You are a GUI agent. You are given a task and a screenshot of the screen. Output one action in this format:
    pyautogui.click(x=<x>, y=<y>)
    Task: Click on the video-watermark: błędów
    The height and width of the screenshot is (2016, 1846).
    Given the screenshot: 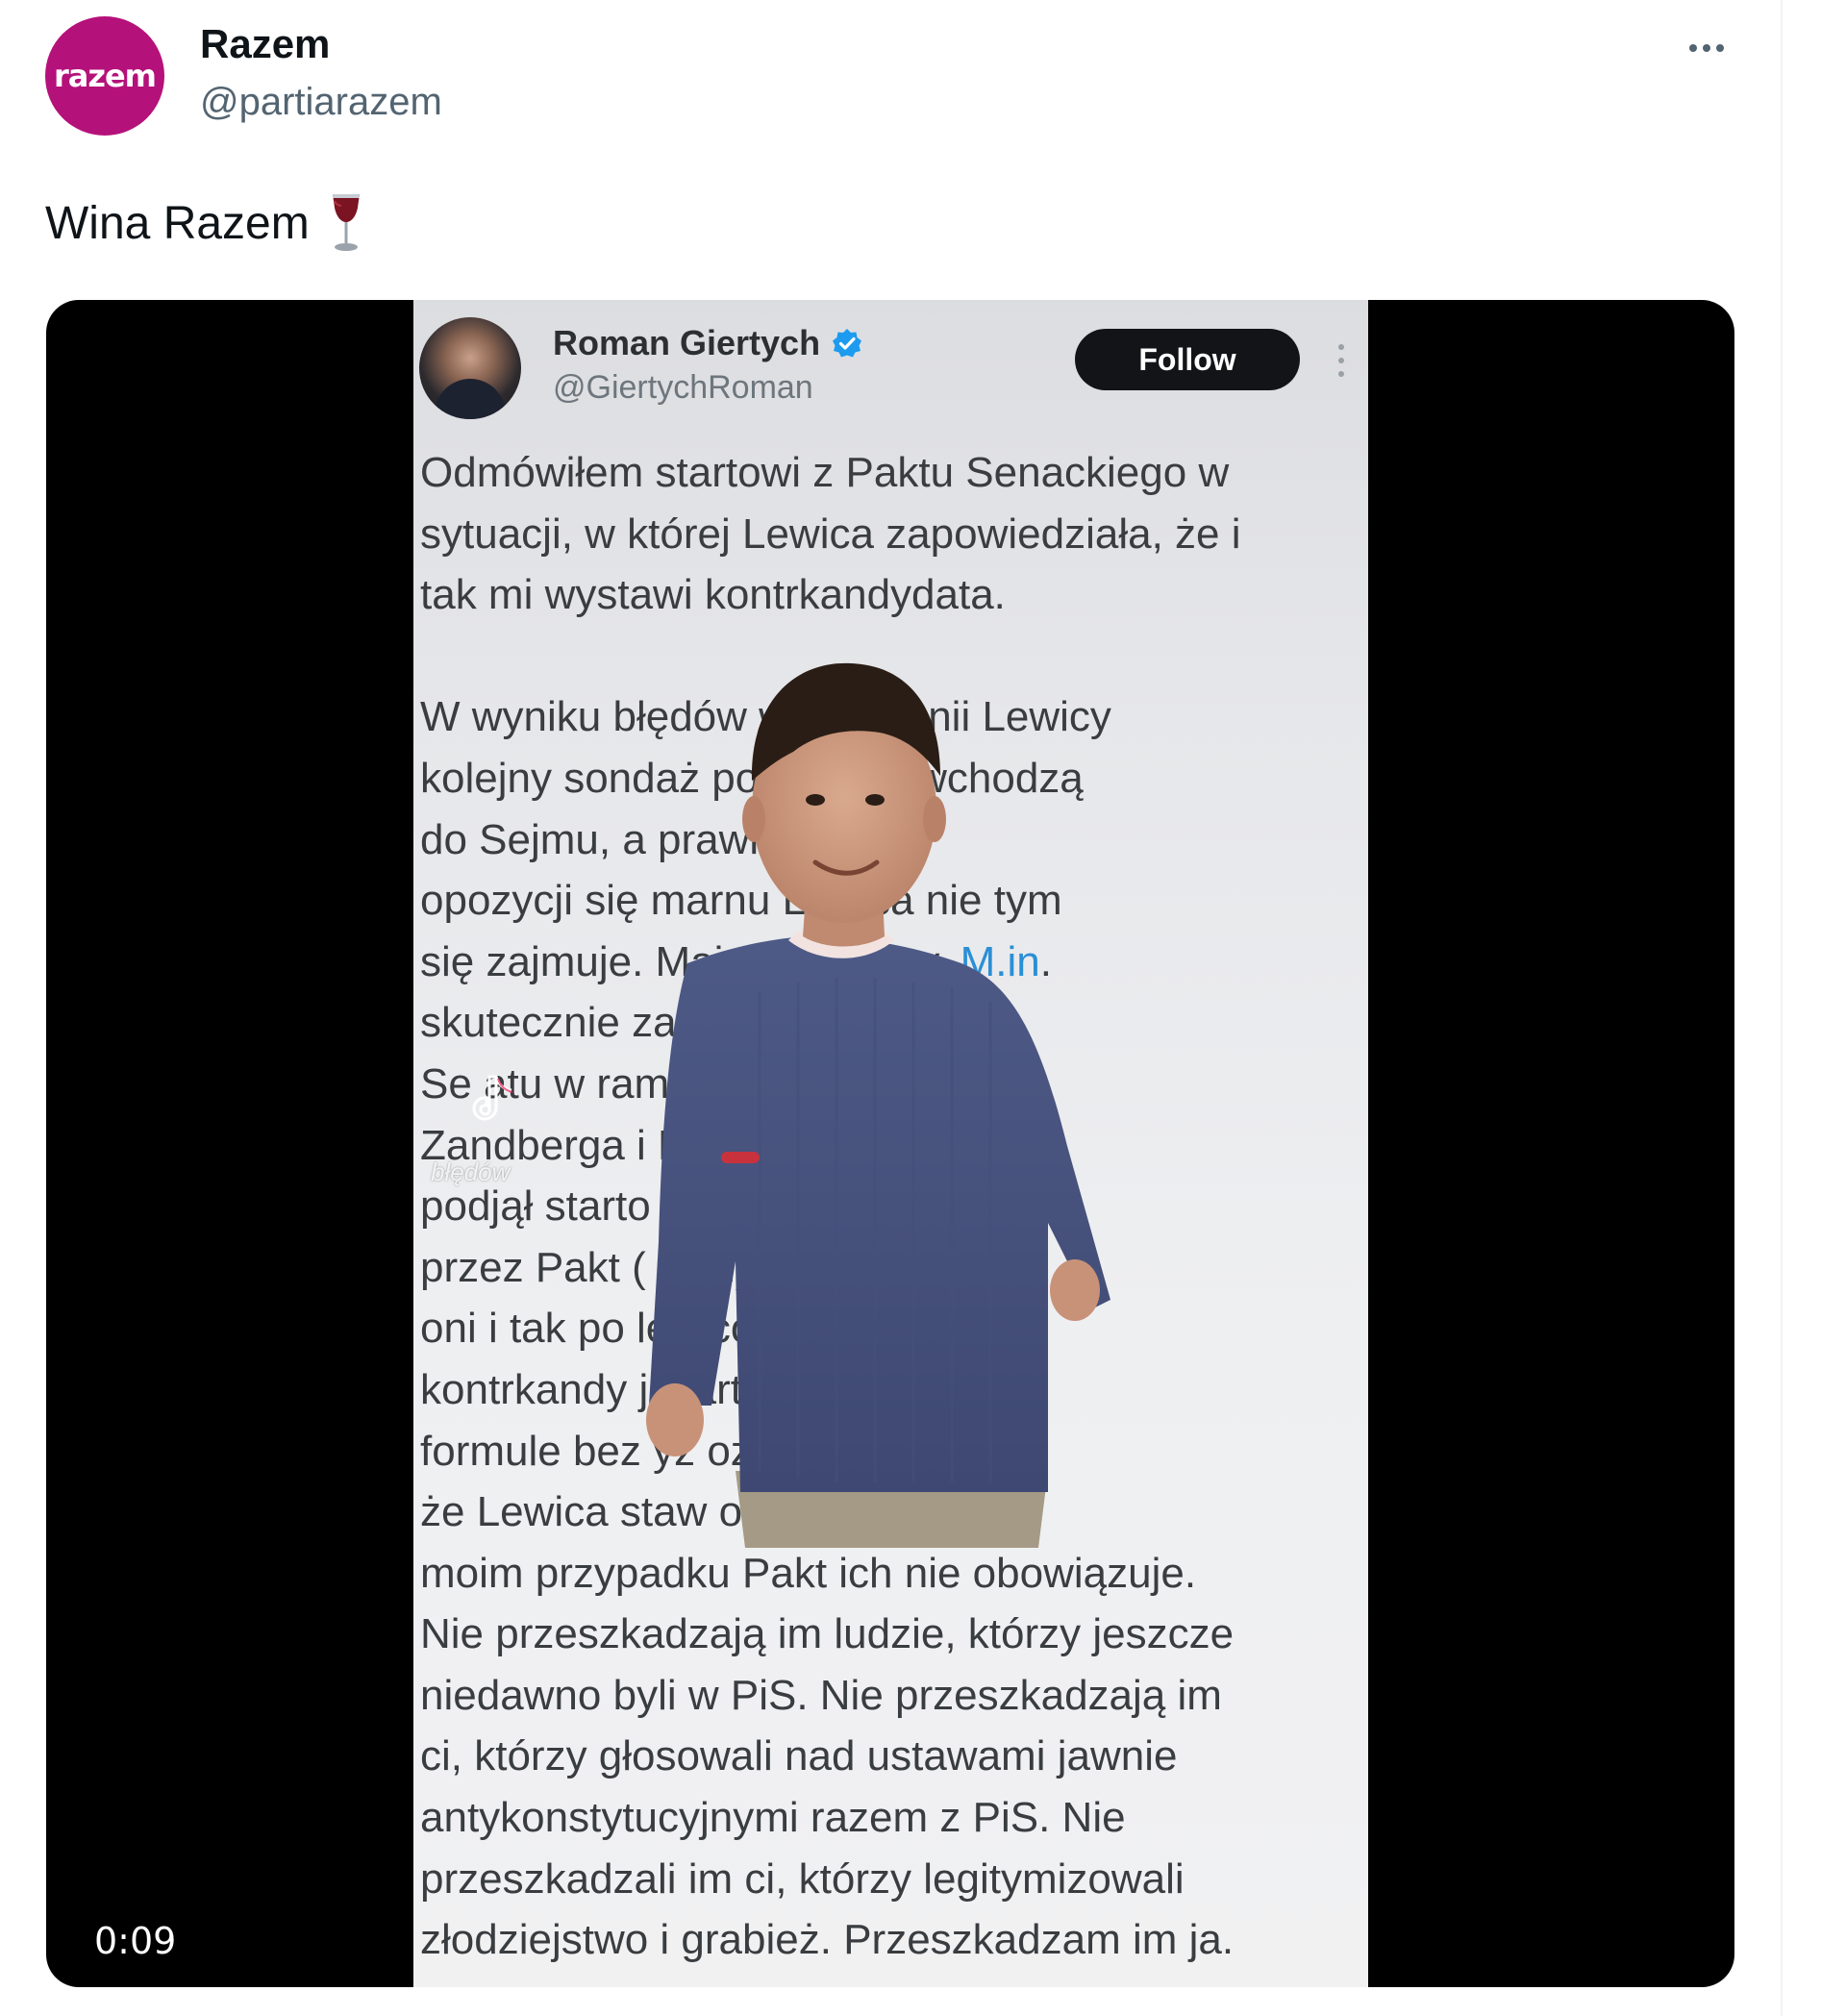 What is the action you would take?
    pyautogui.click(x=471, y=1171)
    